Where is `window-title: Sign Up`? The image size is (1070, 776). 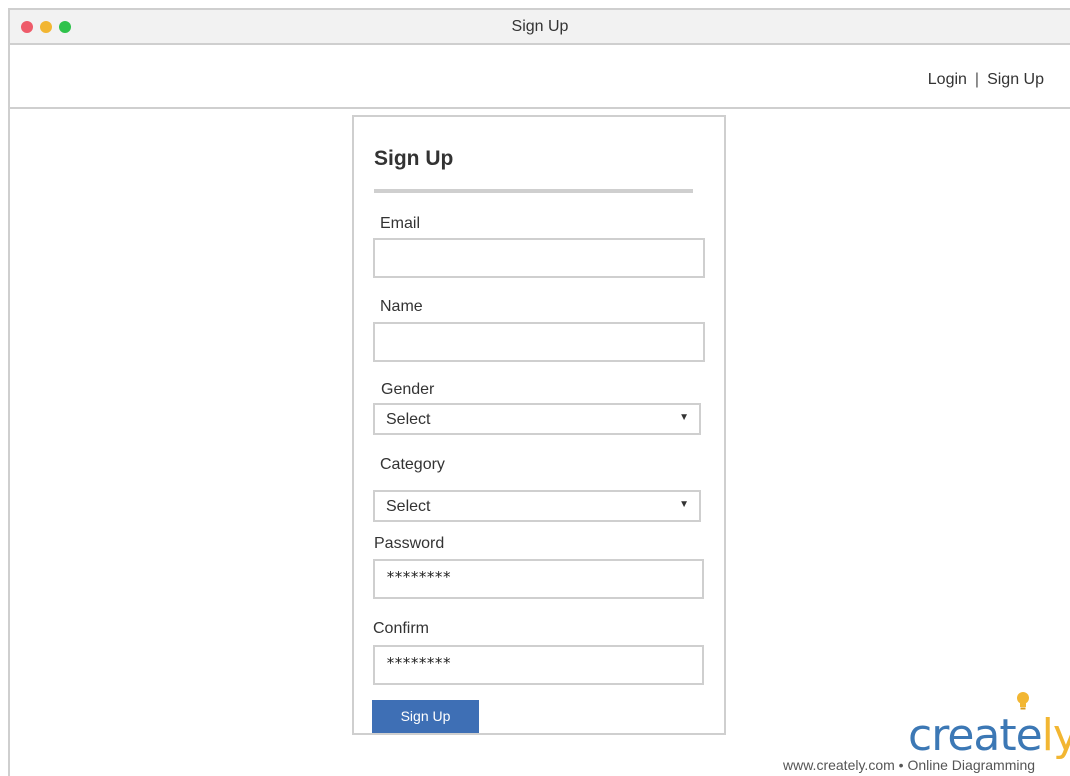
window-title: Sign Up is located at coordinates (540, 26).